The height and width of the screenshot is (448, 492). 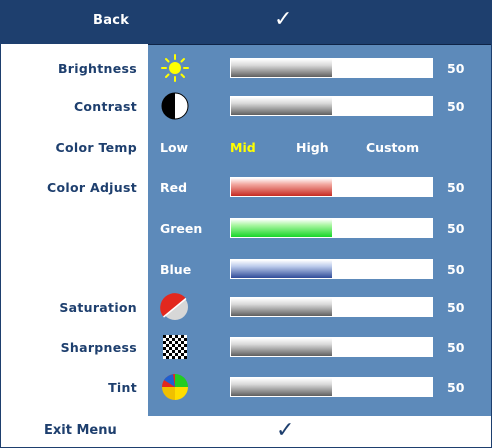 What do you see at coordinates (281, 307) in the screenshot?
I see `saturation-slider-fill` at bounding box center [281, 307].